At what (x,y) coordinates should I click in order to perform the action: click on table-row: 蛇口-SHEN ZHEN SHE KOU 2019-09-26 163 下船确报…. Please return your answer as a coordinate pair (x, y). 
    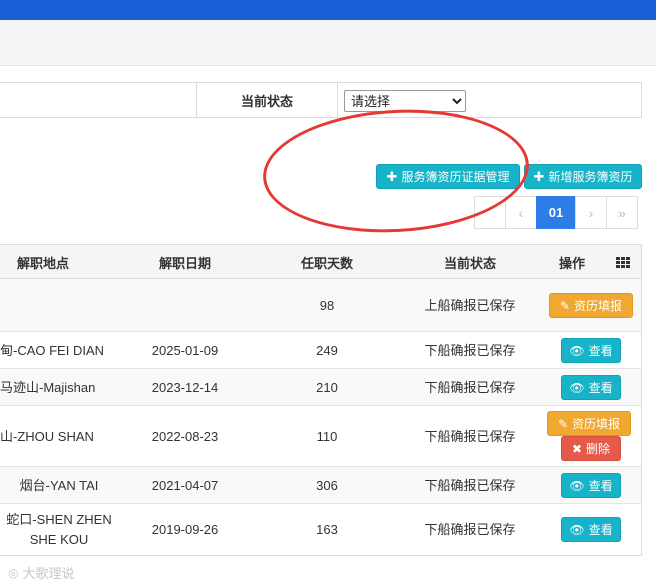
    Looking at the image, I should click on (320, 530).